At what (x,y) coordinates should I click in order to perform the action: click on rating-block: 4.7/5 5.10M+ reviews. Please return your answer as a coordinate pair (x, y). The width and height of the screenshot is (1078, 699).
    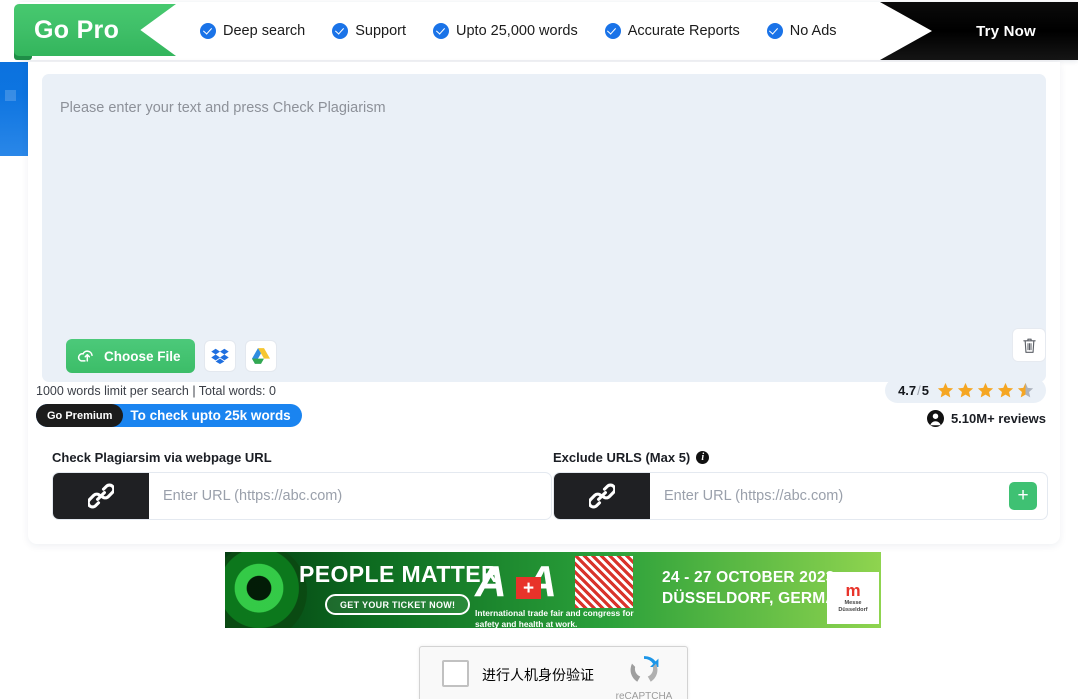
    Looking at the image, I should click on (965, 402).